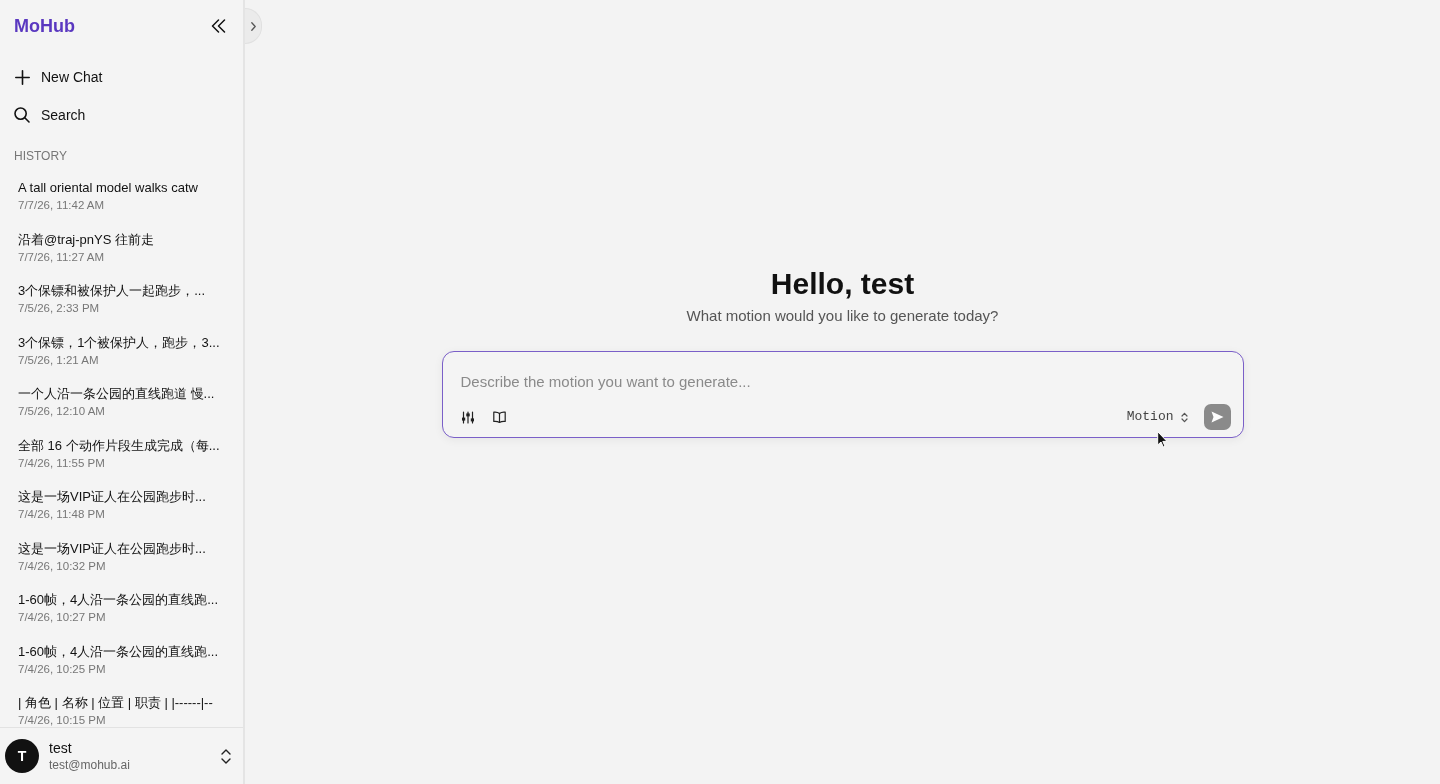 The width and height of the screenshot is (1440, 784). Describe the element at coordinates (22, 77) in the screenshot. I see `plus-icon` at that location.